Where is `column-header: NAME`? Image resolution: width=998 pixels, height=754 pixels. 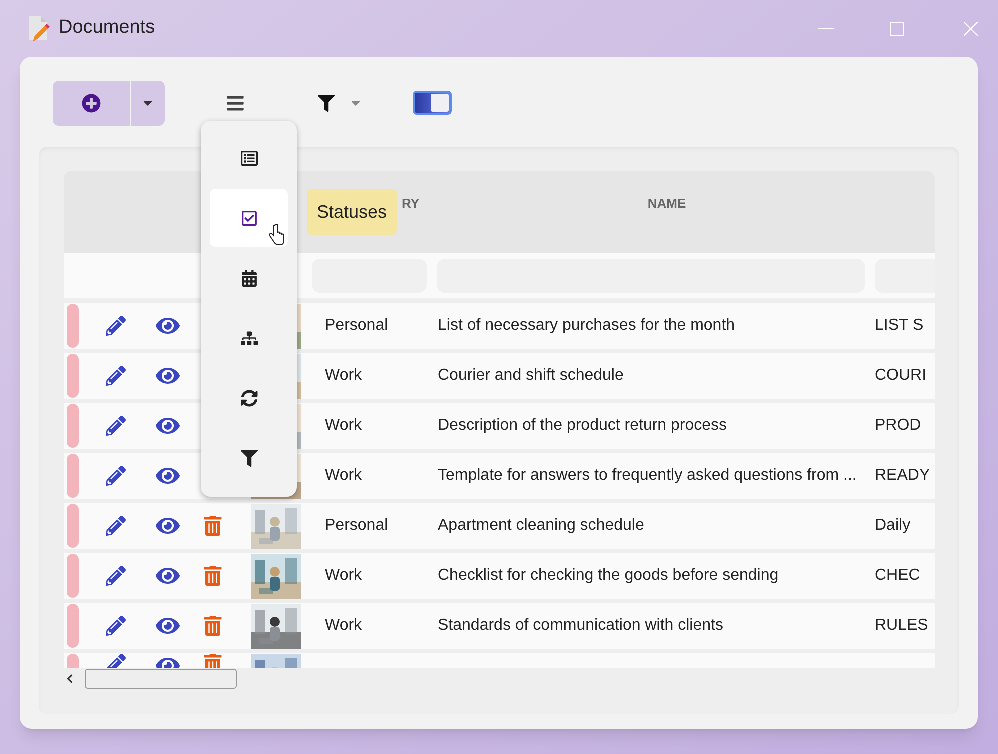 column-header: NAME is located at coordinates (667, 203).